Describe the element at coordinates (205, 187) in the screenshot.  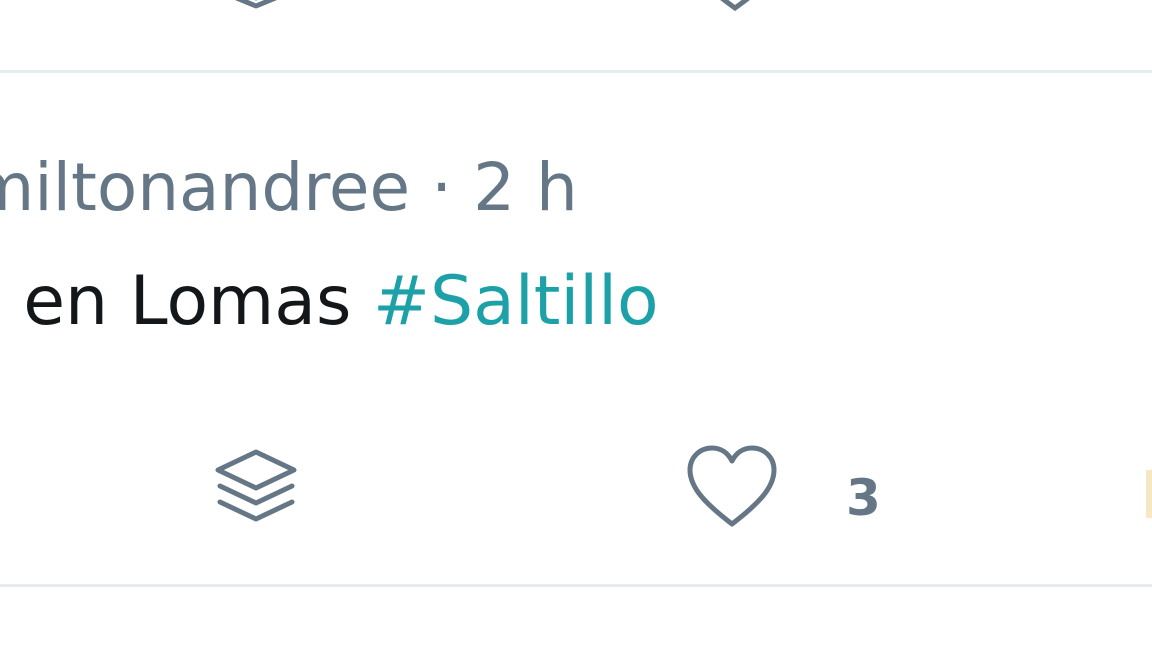
I see `tweet-username: miltonandree` at that location.